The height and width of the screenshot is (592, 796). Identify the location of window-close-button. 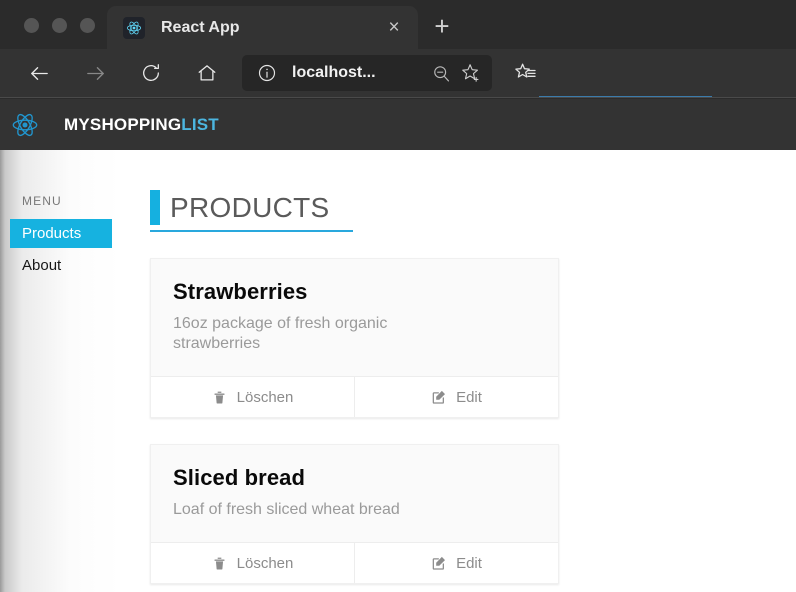
(87, 25).